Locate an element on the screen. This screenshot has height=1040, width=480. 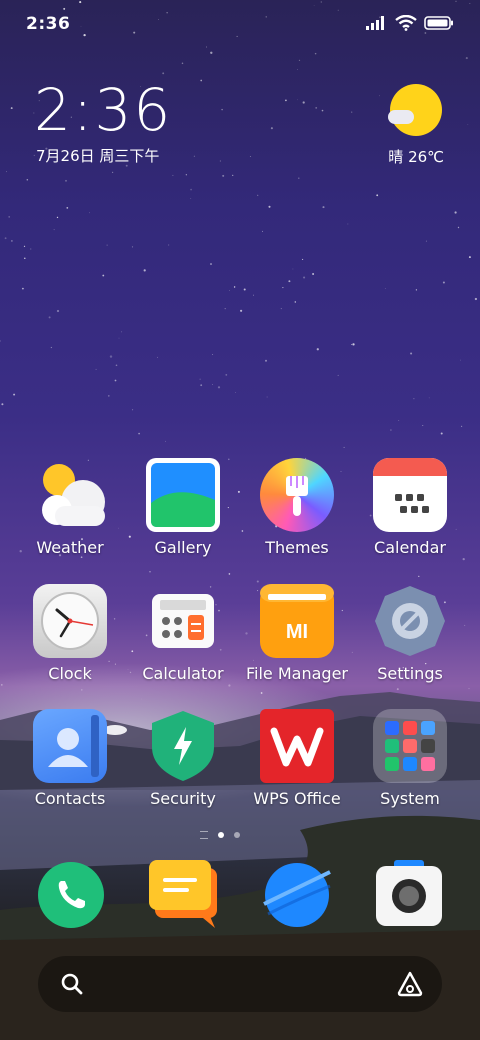
app-contacts: Contacts is located at coordinates (70, 758).